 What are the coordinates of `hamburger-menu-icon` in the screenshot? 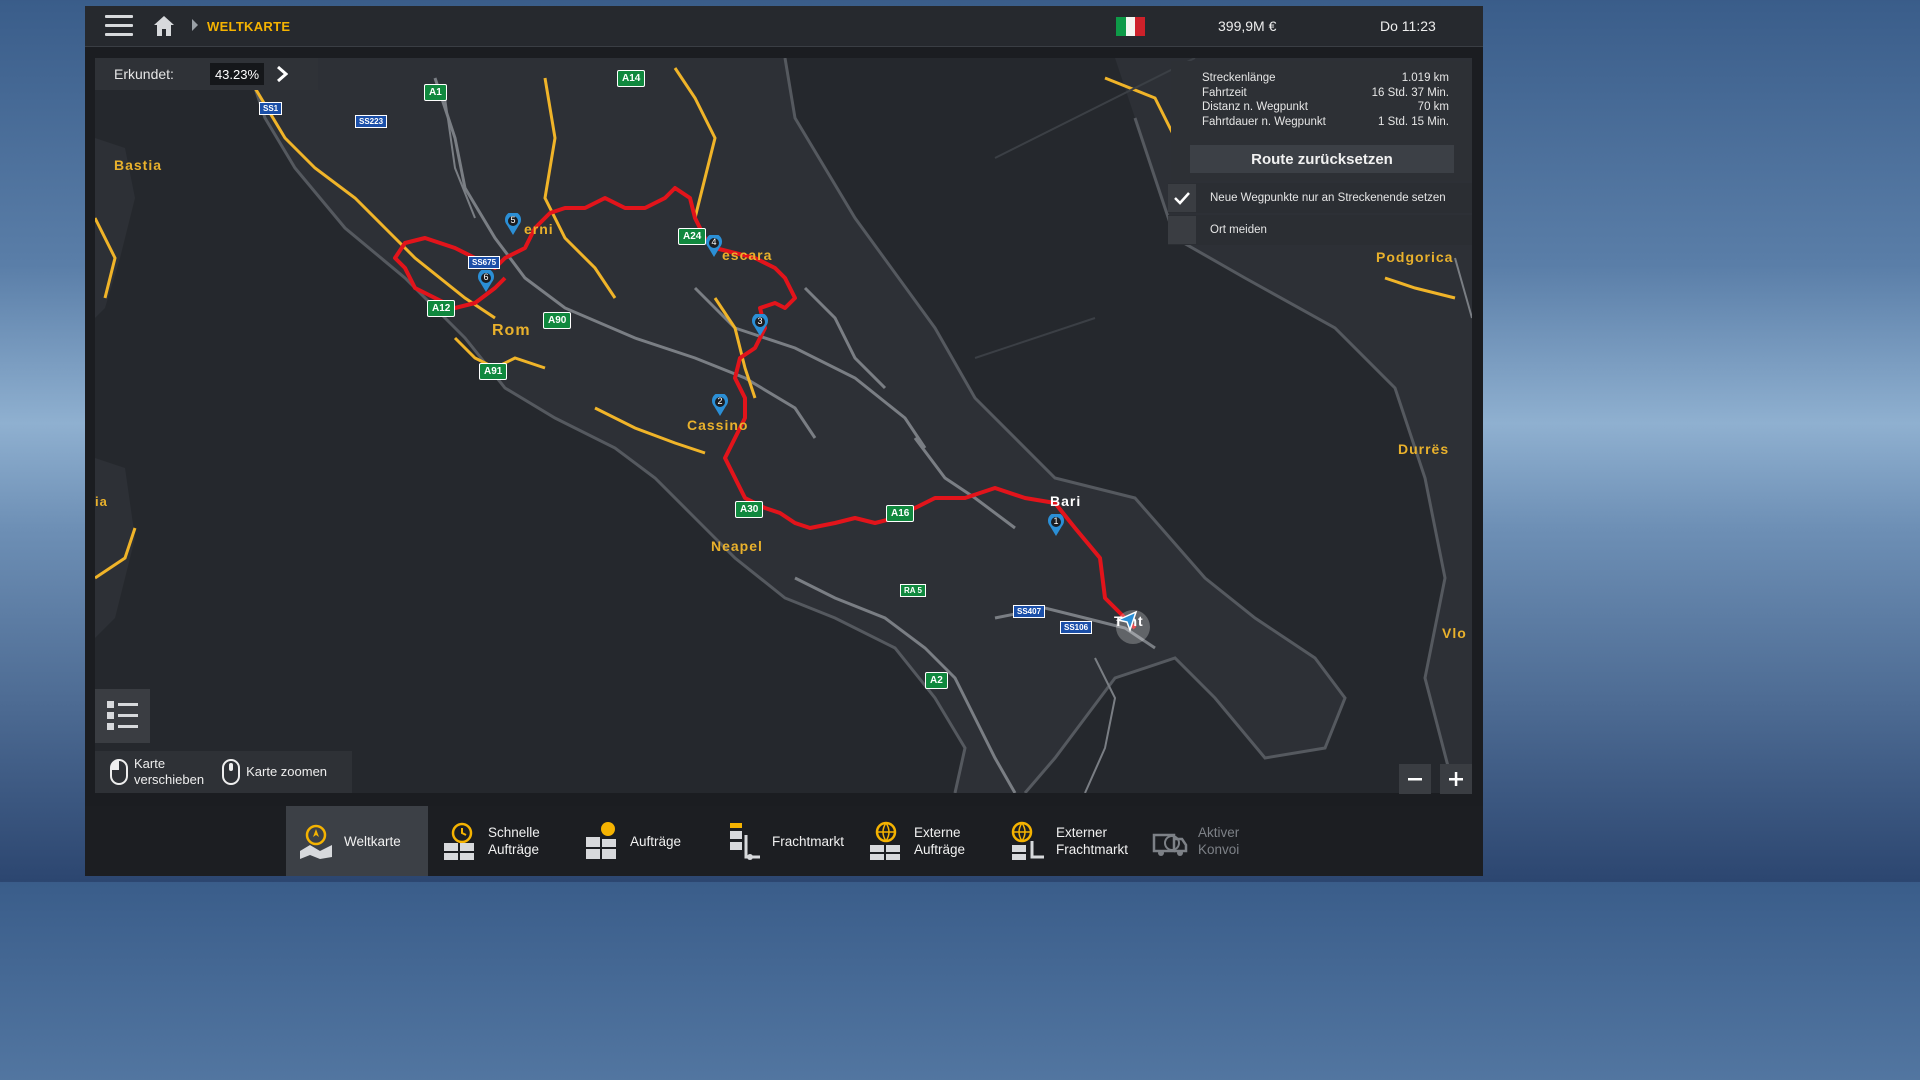 It's located at (119, 26).